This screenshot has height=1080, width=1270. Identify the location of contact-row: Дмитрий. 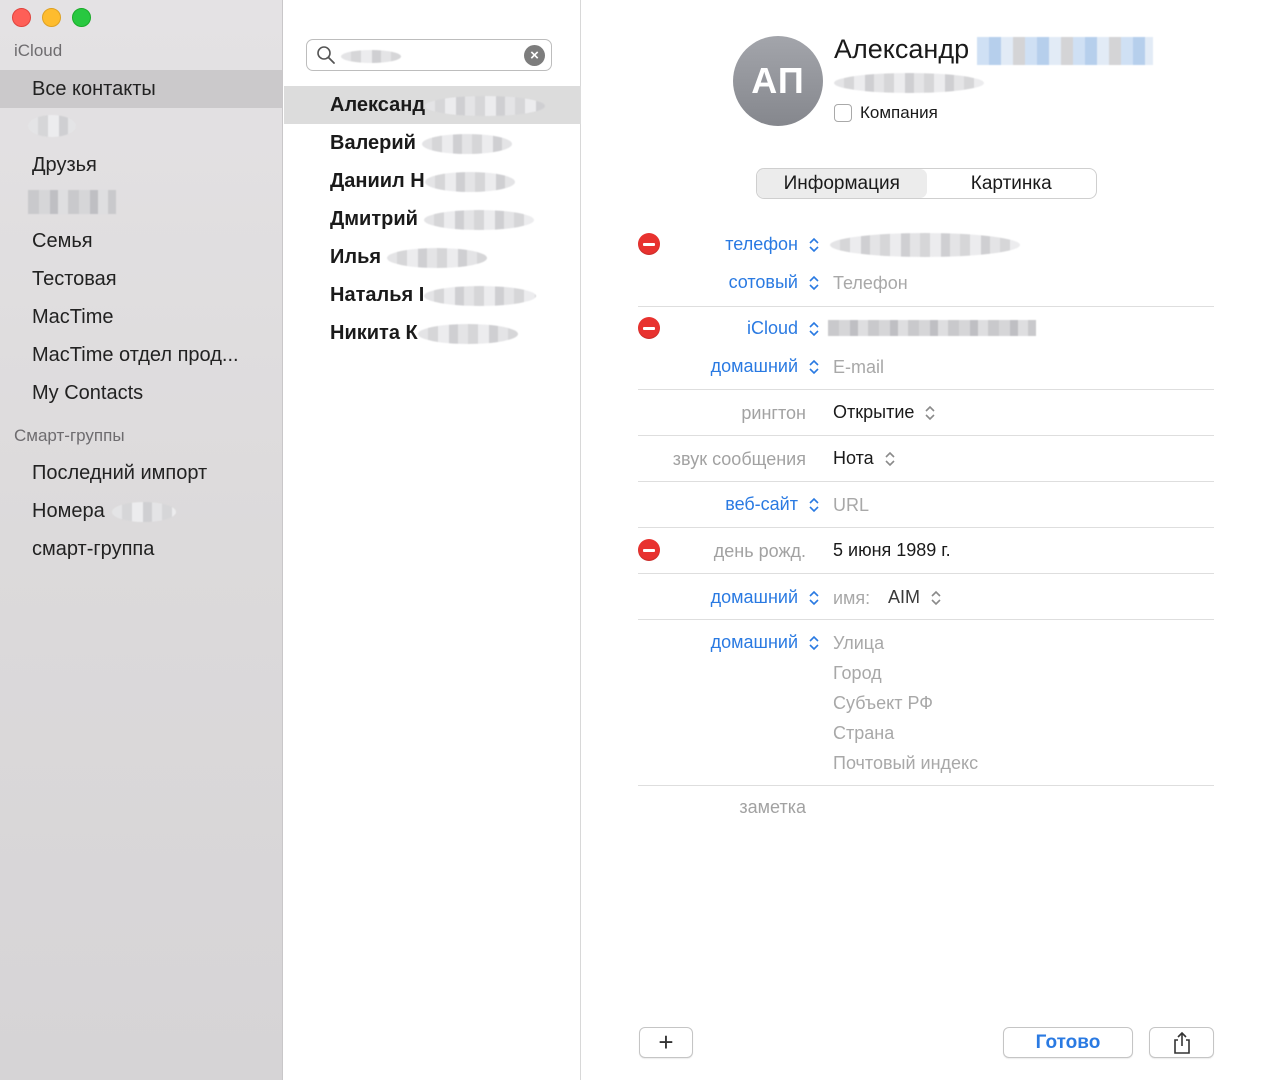
(432, 219).